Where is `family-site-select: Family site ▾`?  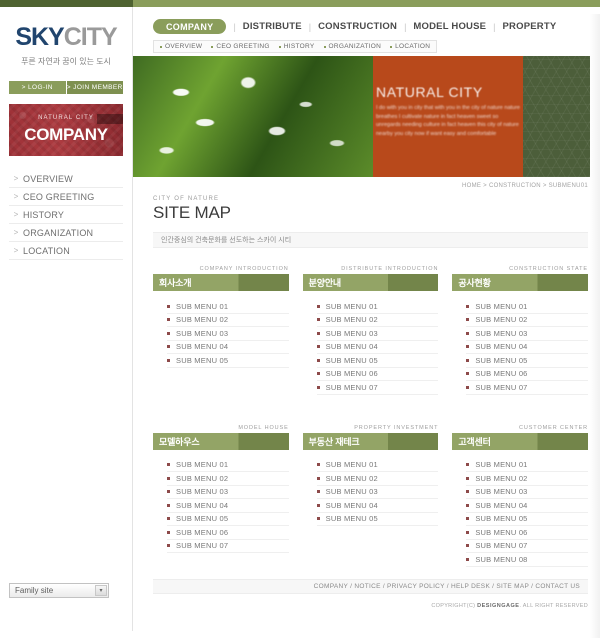
family-site-select: Family site ▾ is located at coordinates (59, 590).